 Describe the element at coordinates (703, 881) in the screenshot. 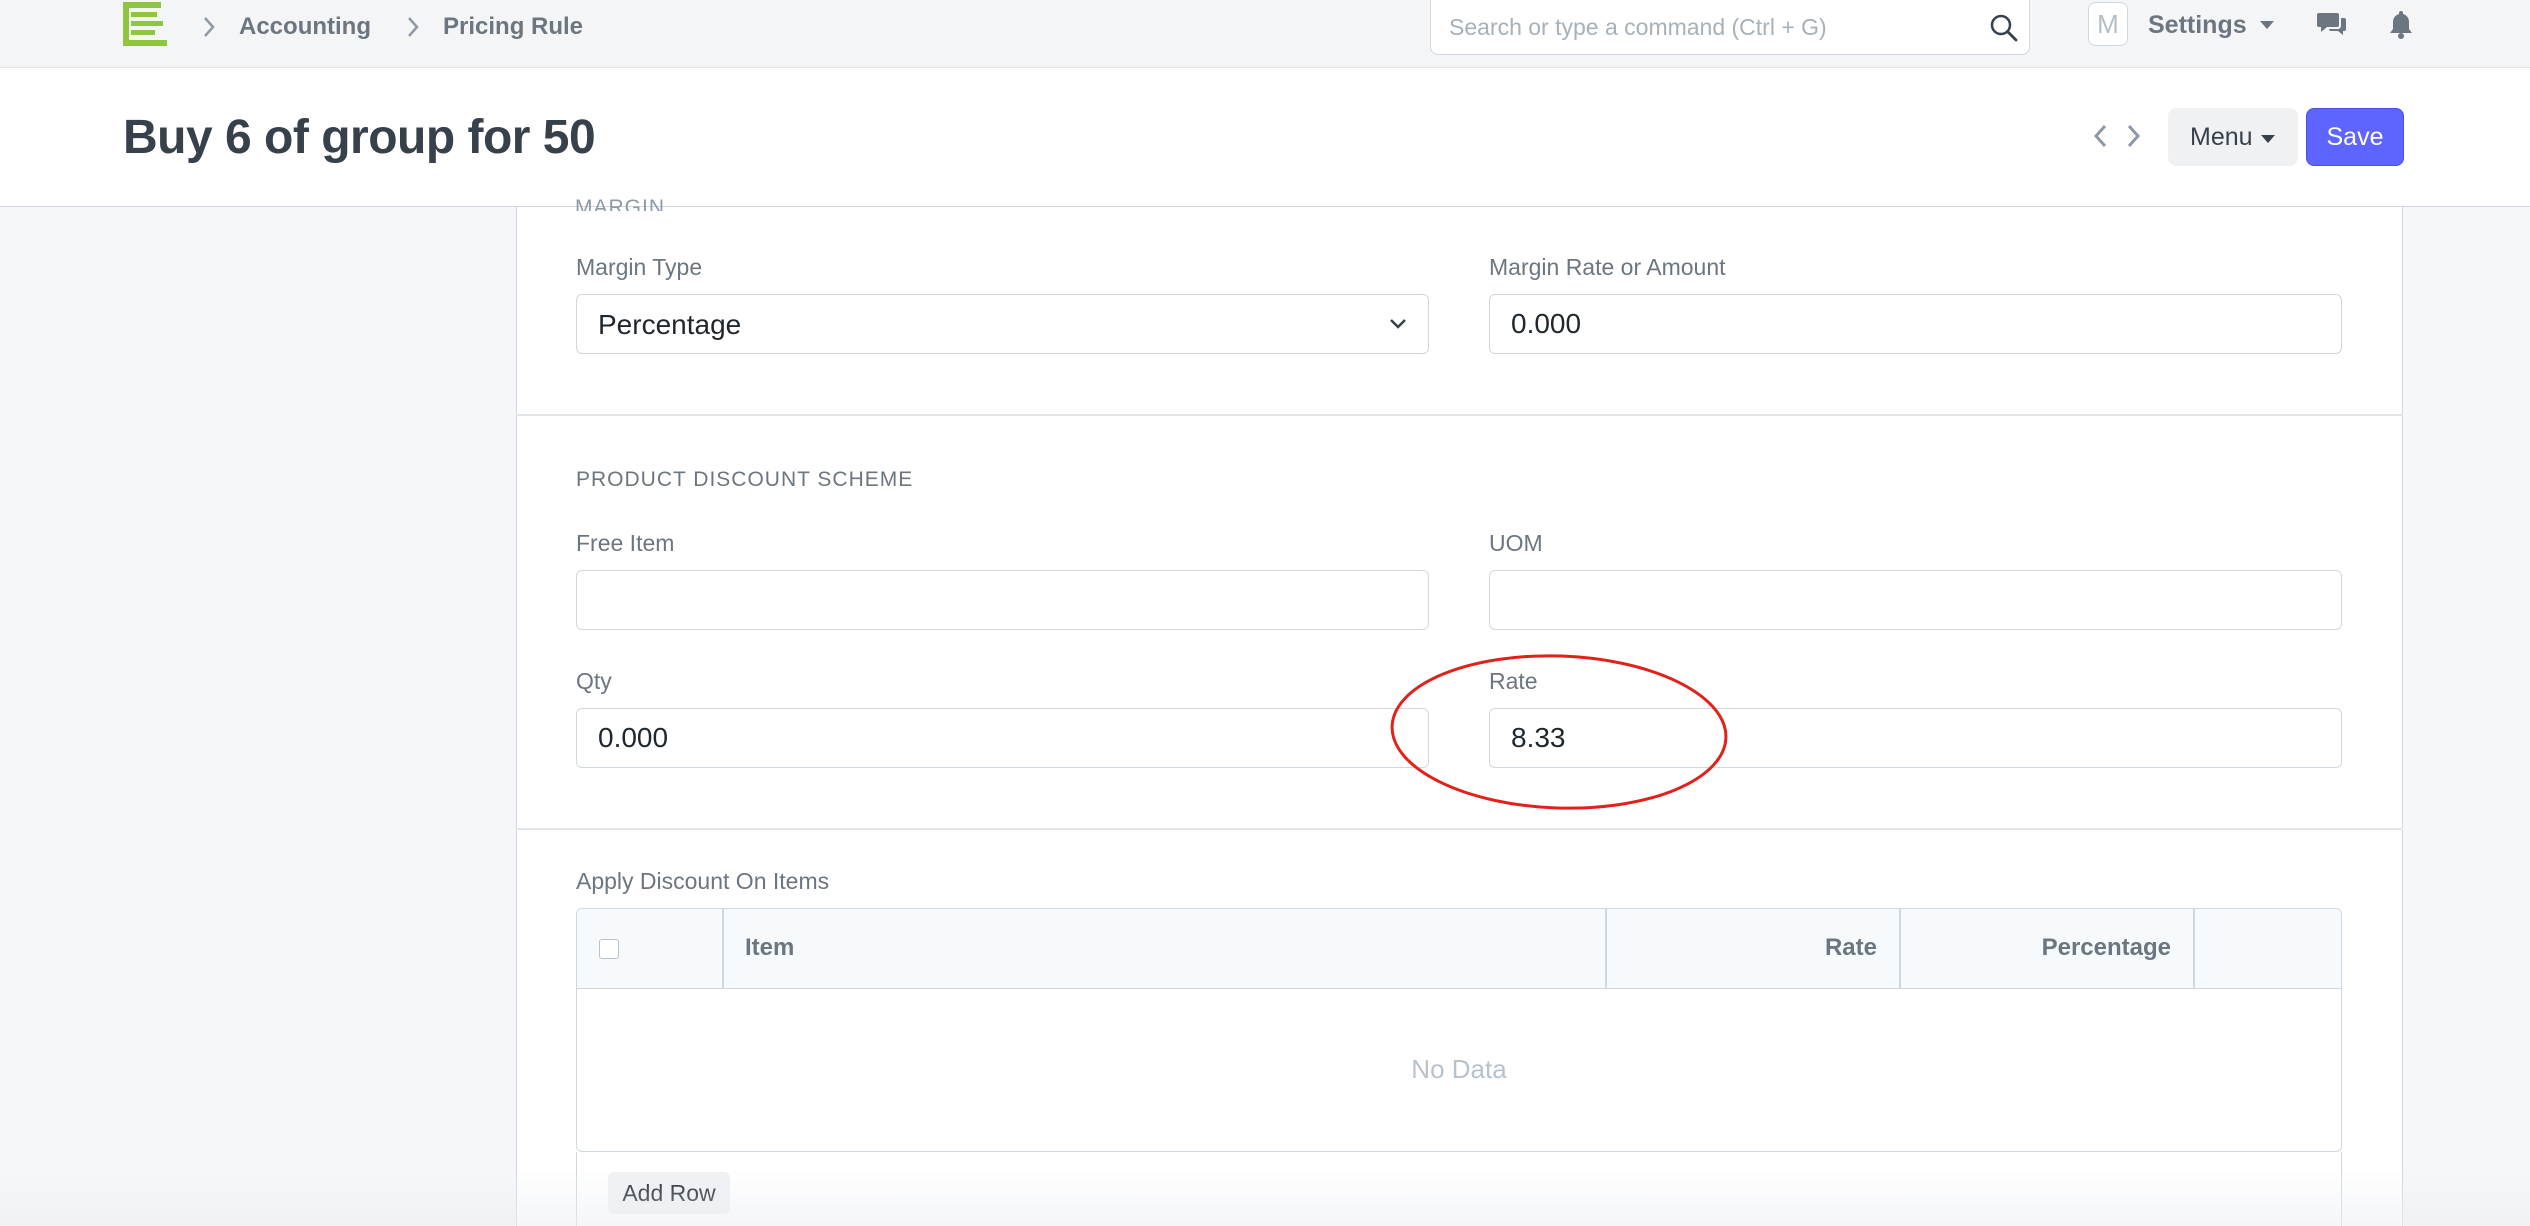

I see `apply-discount-label: Apply Discount On Items` at that location.